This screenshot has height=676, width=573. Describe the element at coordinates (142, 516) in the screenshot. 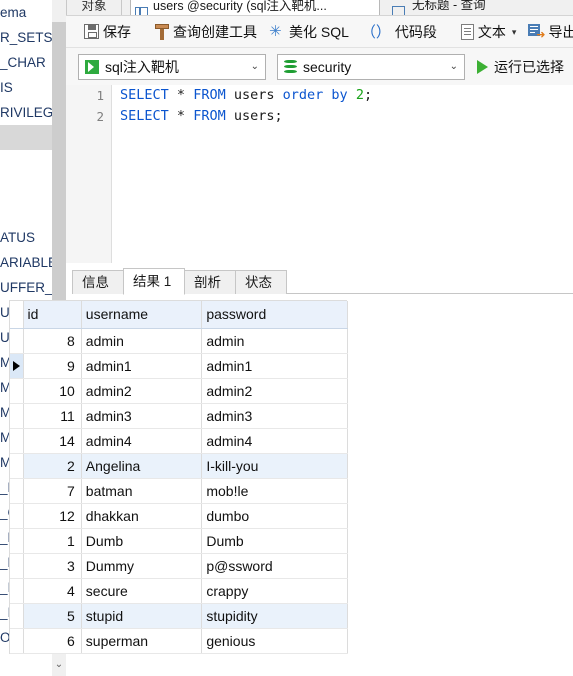

I see `cell-username: dhakkan` at that location.